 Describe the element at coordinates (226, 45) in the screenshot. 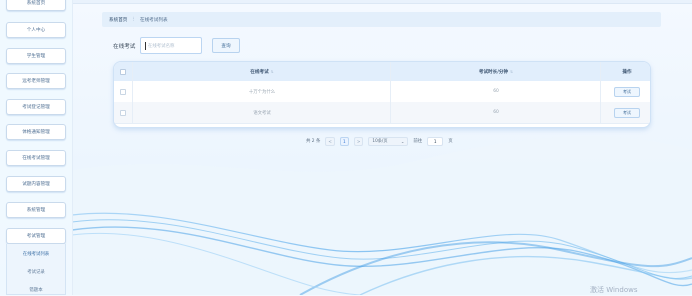

I see `query-button: 查询` at that location.